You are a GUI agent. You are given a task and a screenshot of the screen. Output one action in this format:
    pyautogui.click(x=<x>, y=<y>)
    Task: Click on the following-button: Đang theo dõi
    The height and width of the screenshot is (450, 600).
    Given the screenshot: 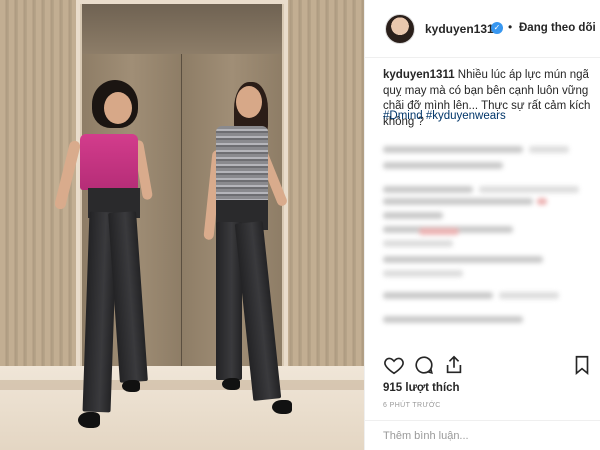 What is the action you would take?
    pyautogui.click(x=557, y=28)
    